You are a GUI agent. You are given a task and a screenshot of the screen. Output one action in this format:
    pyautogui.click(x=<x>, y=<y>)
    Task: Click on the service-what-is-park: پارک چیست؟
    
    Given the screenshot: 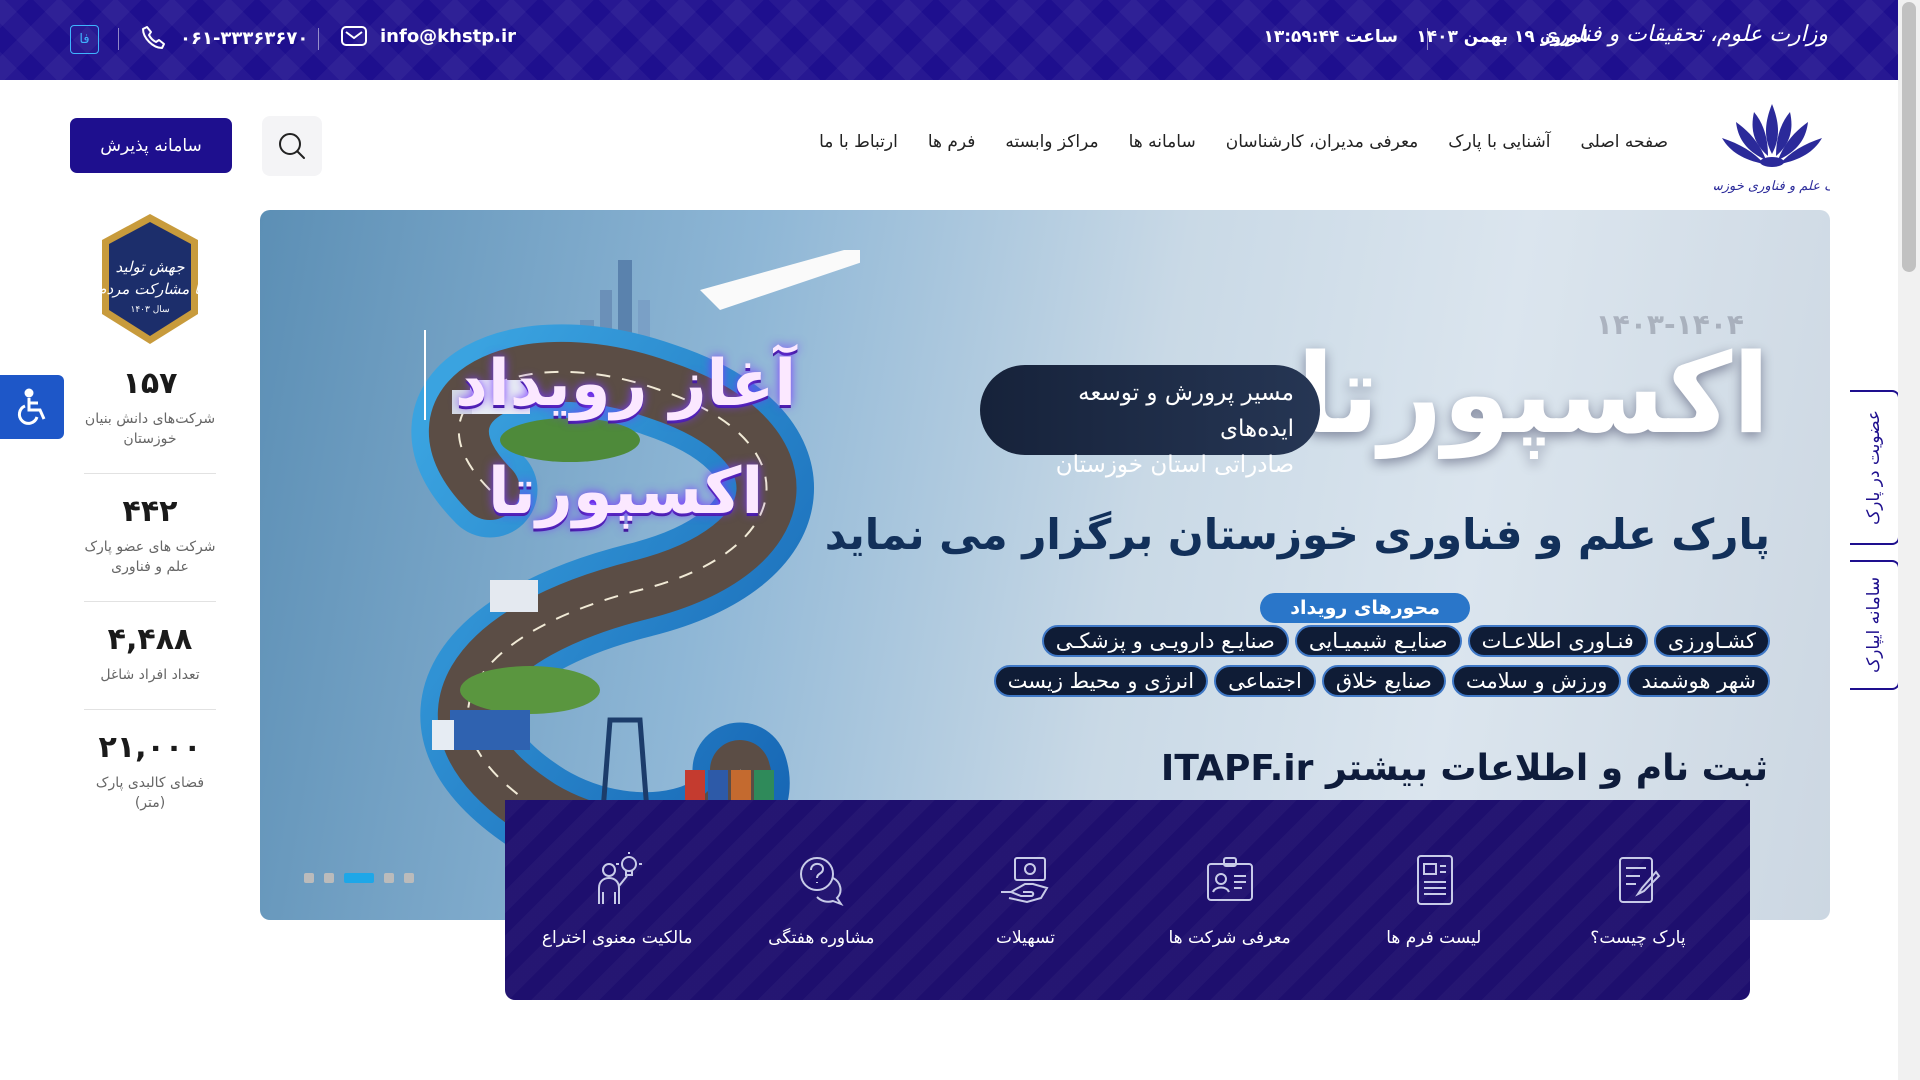 What is the action you would take?
    pyautogui.click(x=1638, y=900)
    